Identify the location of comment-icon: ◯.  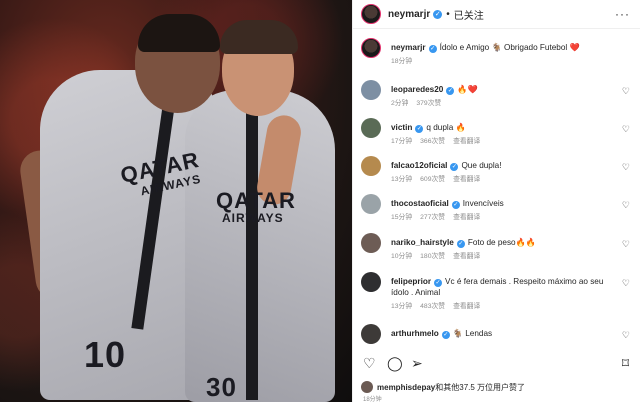
(395, 363).